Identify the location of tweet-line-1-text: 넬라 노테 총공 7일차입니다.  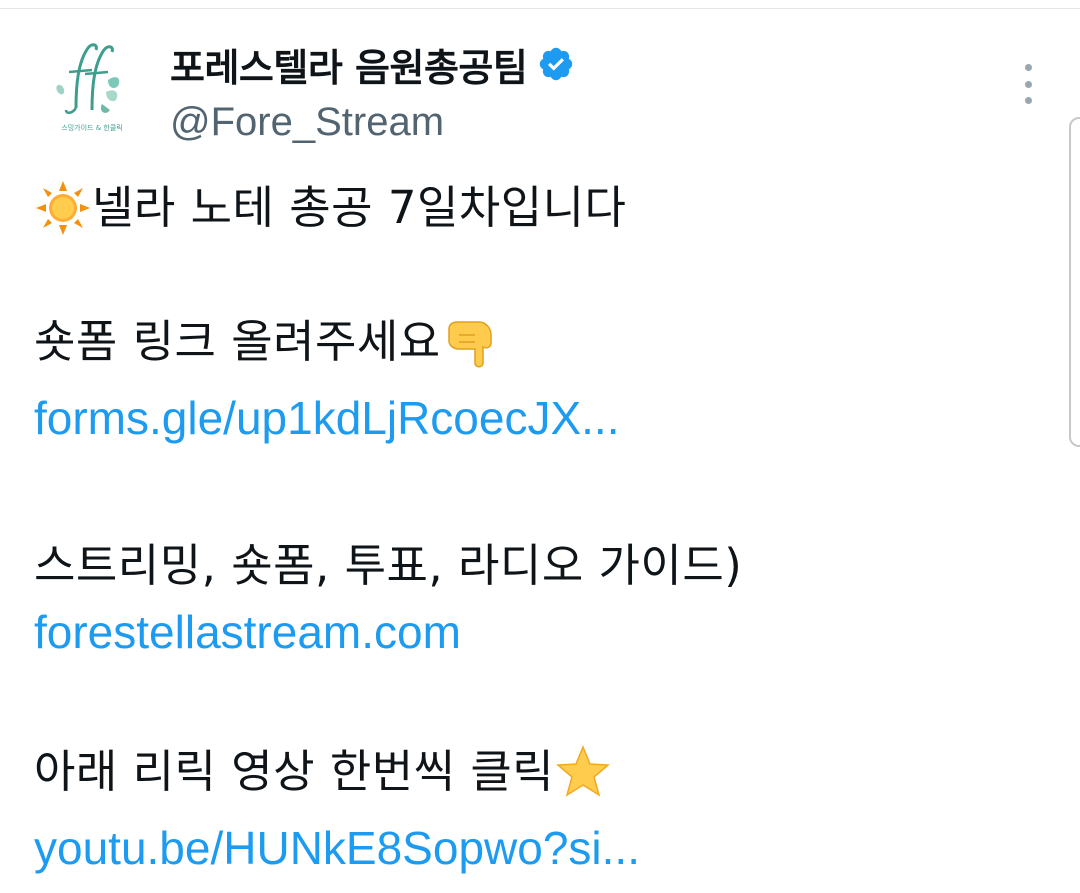
(359, 207).